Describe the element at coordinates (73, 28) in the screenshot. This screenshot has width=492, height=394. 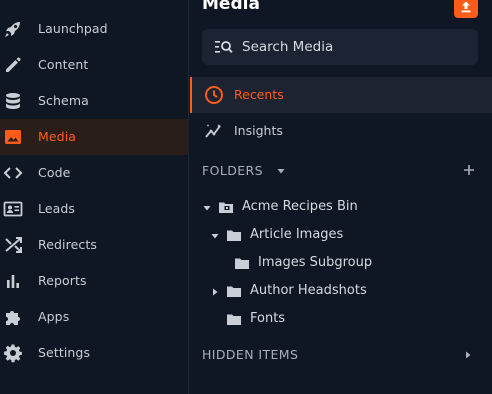
I see `nav-label: Launchpad` at that location.